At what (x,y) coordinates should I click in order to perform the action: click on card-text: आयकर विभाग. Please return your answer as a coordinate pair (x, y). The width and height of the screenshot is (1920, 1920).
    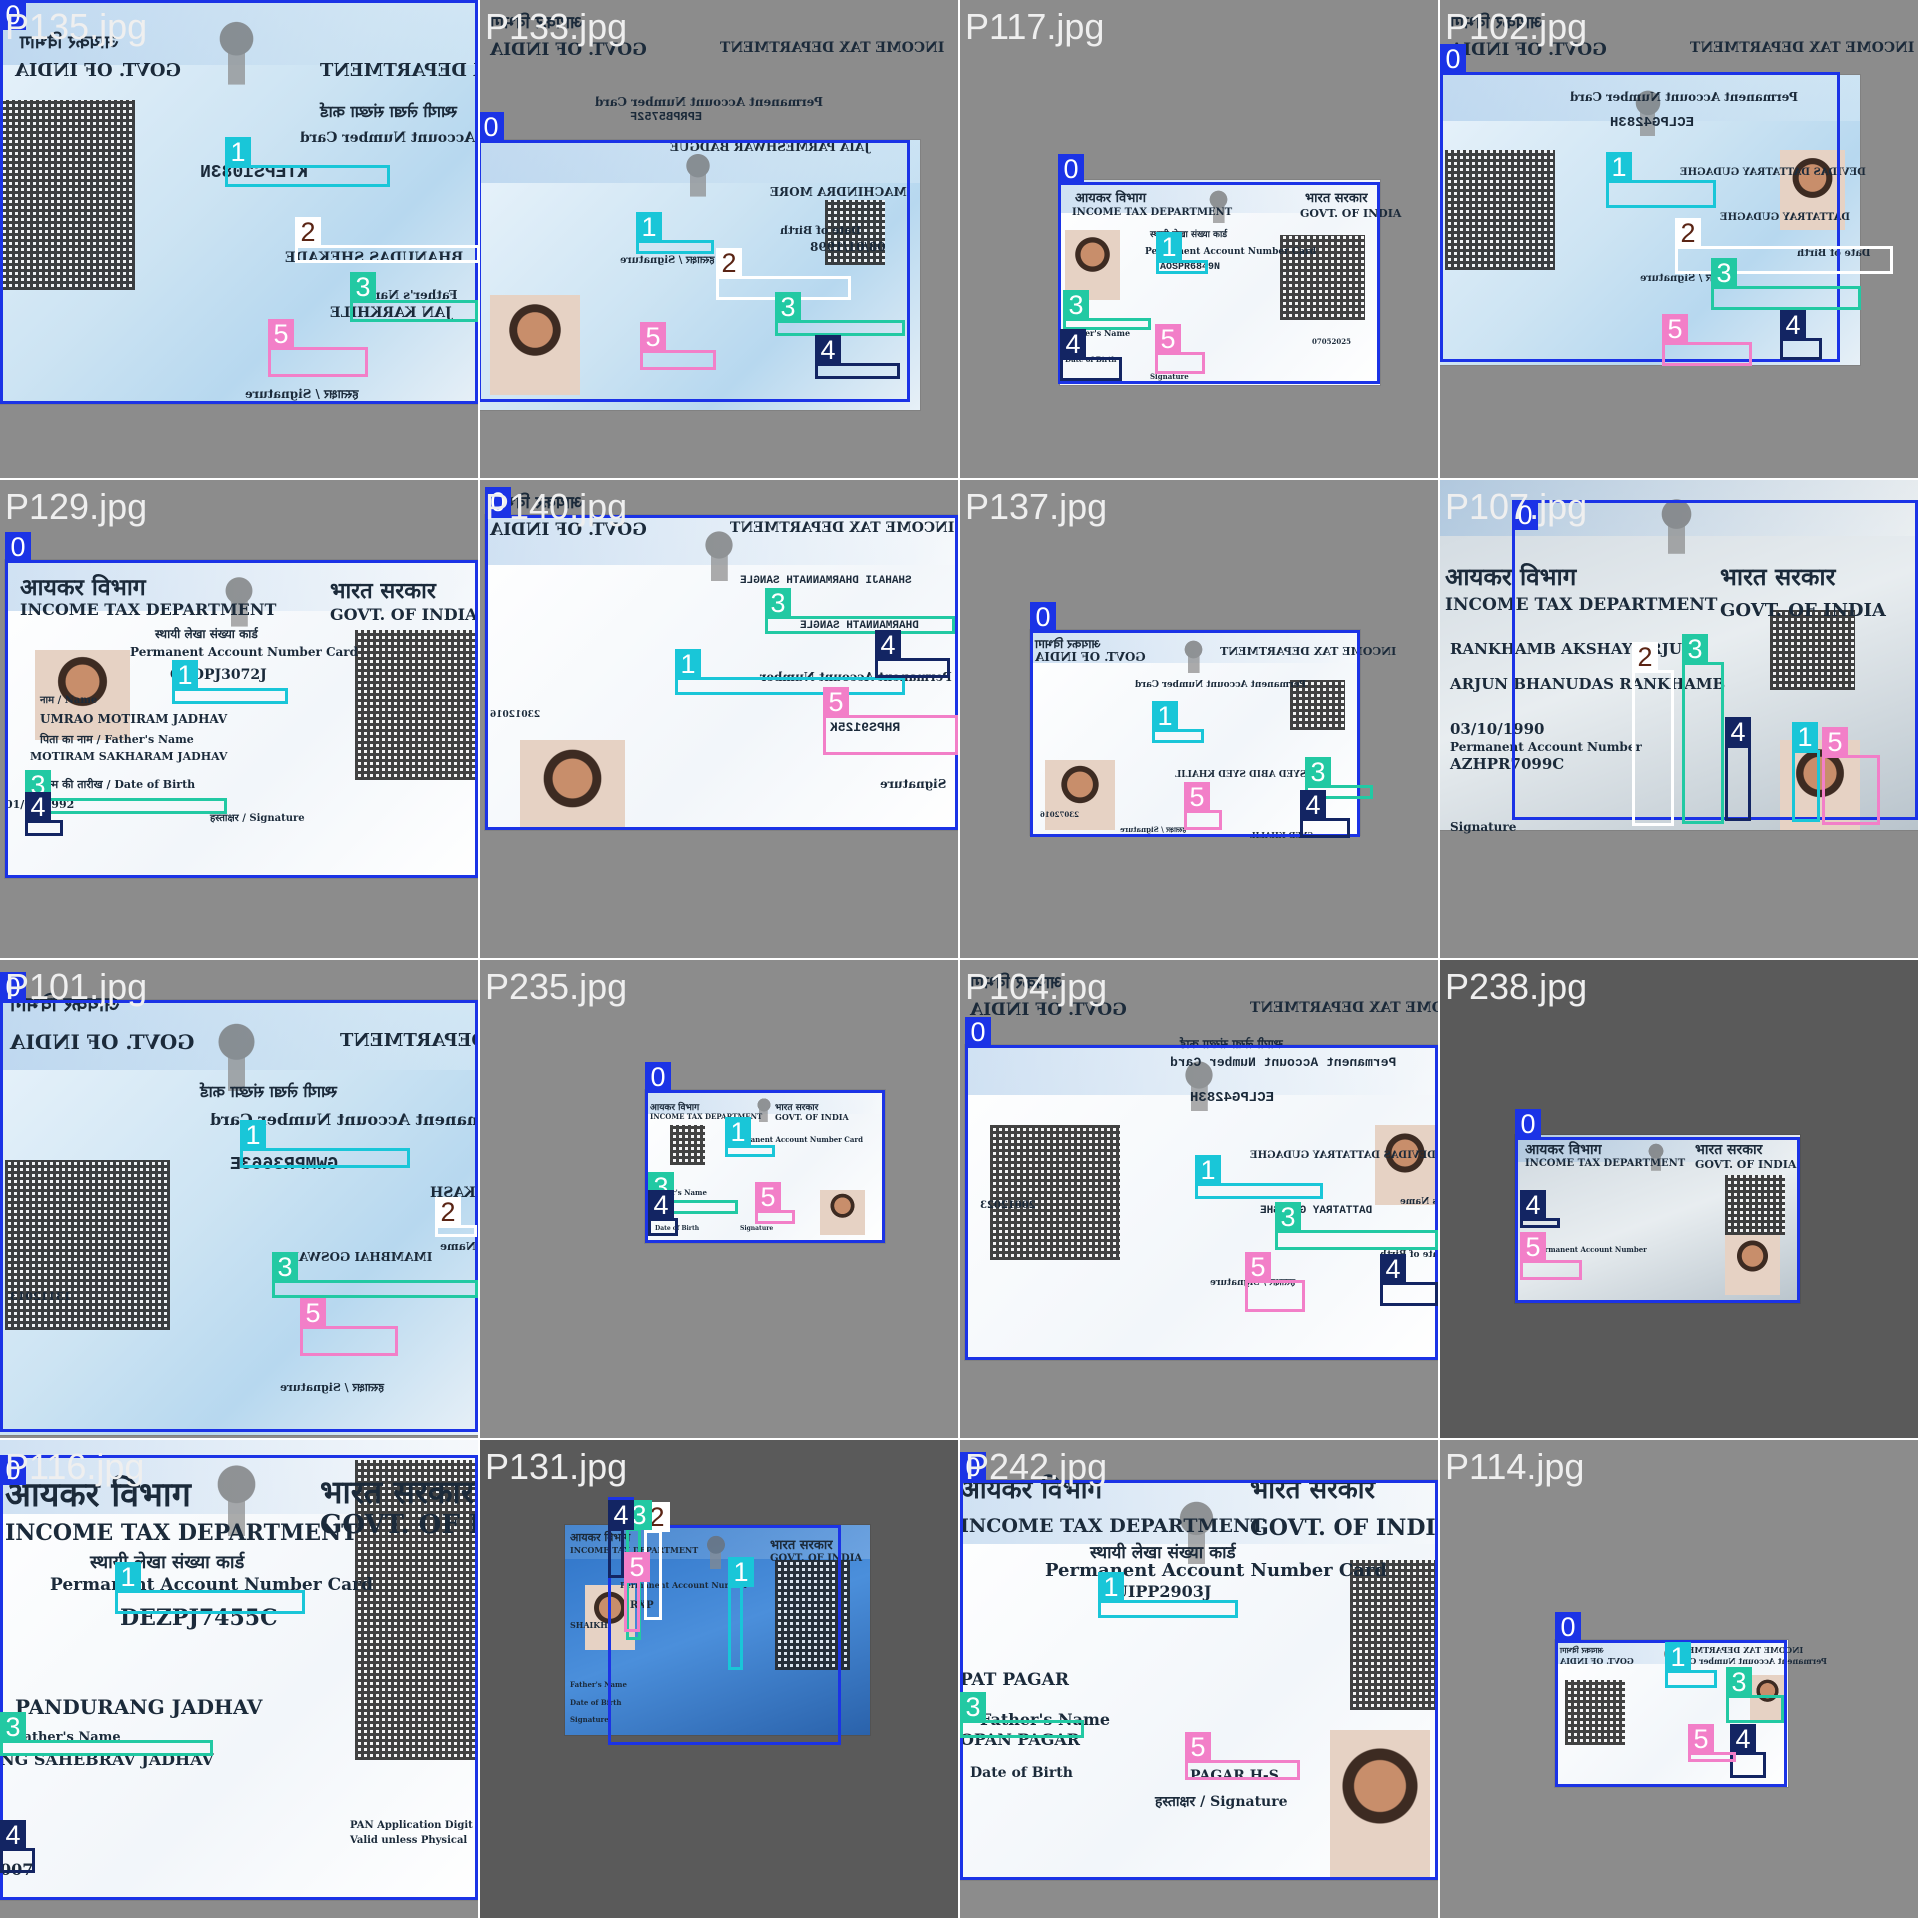
    Looking at the image, I should click on (1496, 23).